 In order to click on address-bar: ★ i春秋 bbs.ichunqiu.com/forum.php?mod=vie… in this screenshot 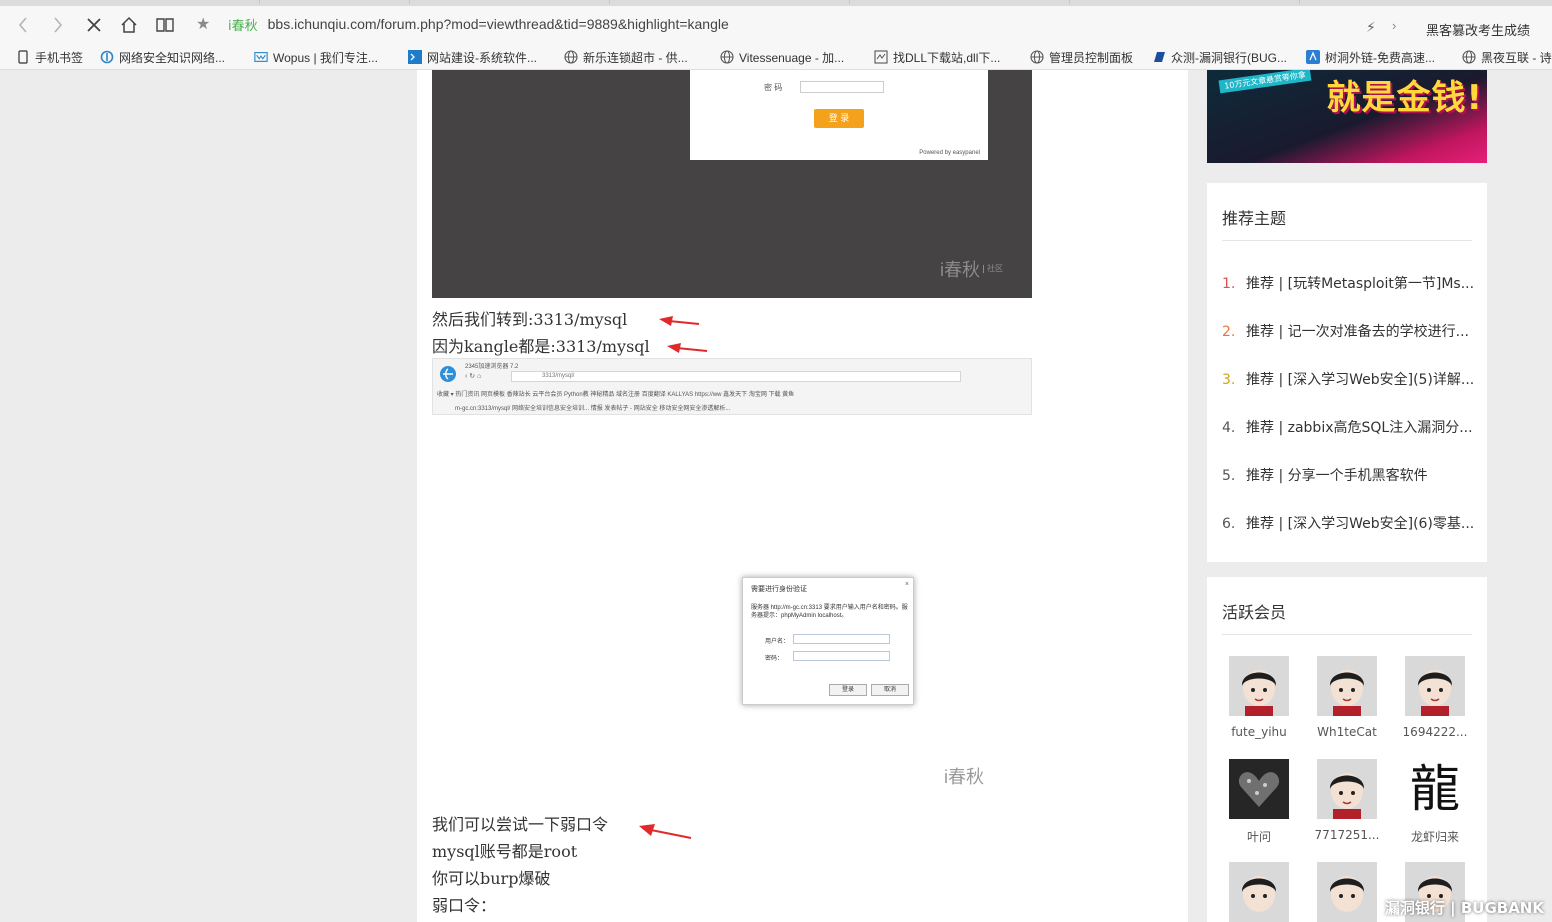, I will do `click(776, 24)`.